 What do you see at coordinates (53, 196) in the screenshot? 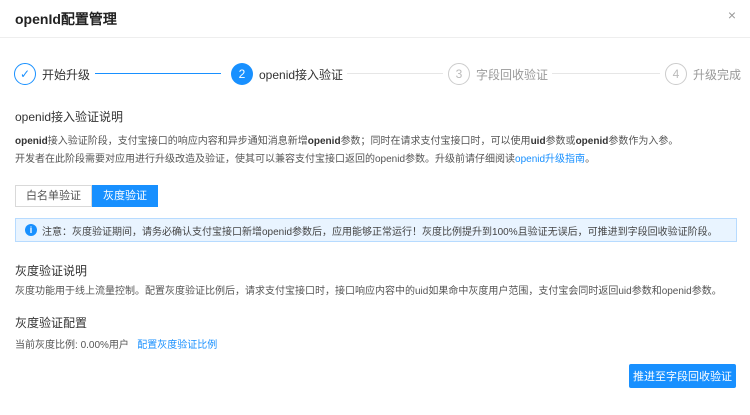
I see `tab-whitelist: 白名单验证` at bounding box center [53, 196].